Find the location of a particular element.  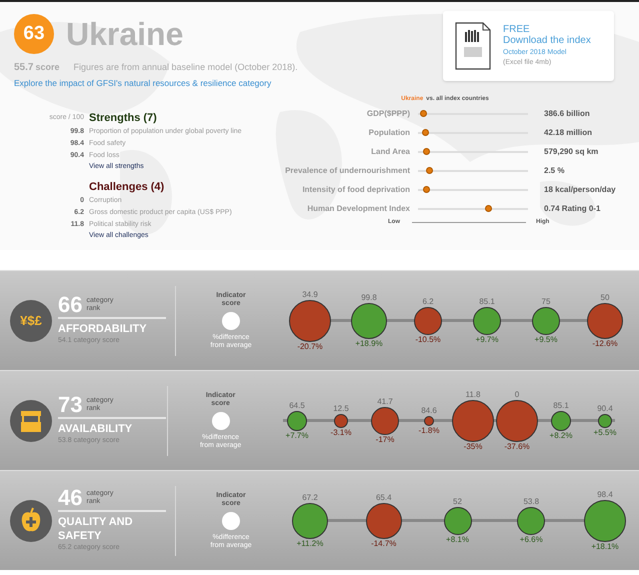

indicator-score: 84.6 is located at coordinates (429, 411).